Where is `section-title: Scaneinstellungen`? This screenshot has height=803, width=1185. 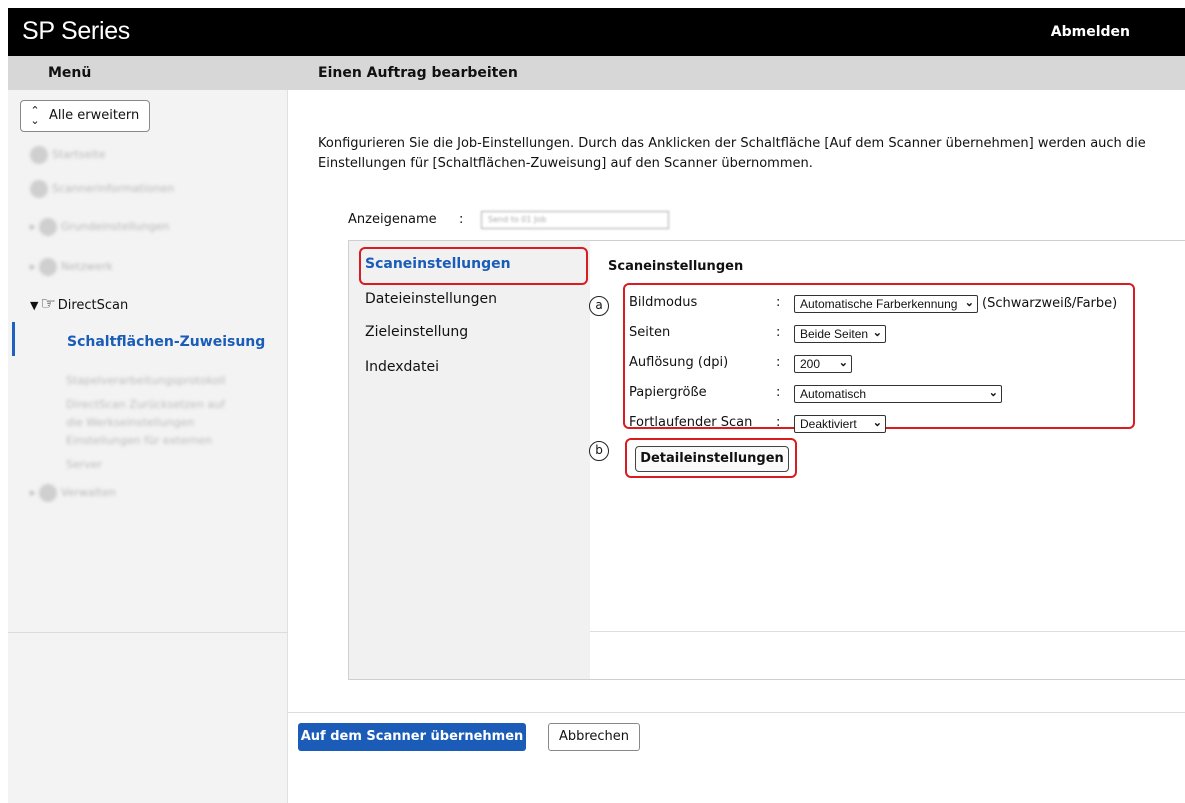 section-title: Scaneinstellungen is located at coordinates (676, 266).